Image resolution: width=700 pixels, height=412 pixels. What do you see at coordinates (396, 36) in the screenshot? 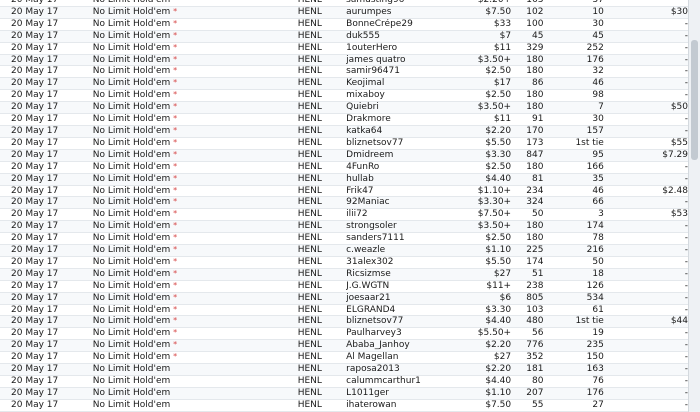
I see `row-player: duk555` at bounding box center [396, 36].